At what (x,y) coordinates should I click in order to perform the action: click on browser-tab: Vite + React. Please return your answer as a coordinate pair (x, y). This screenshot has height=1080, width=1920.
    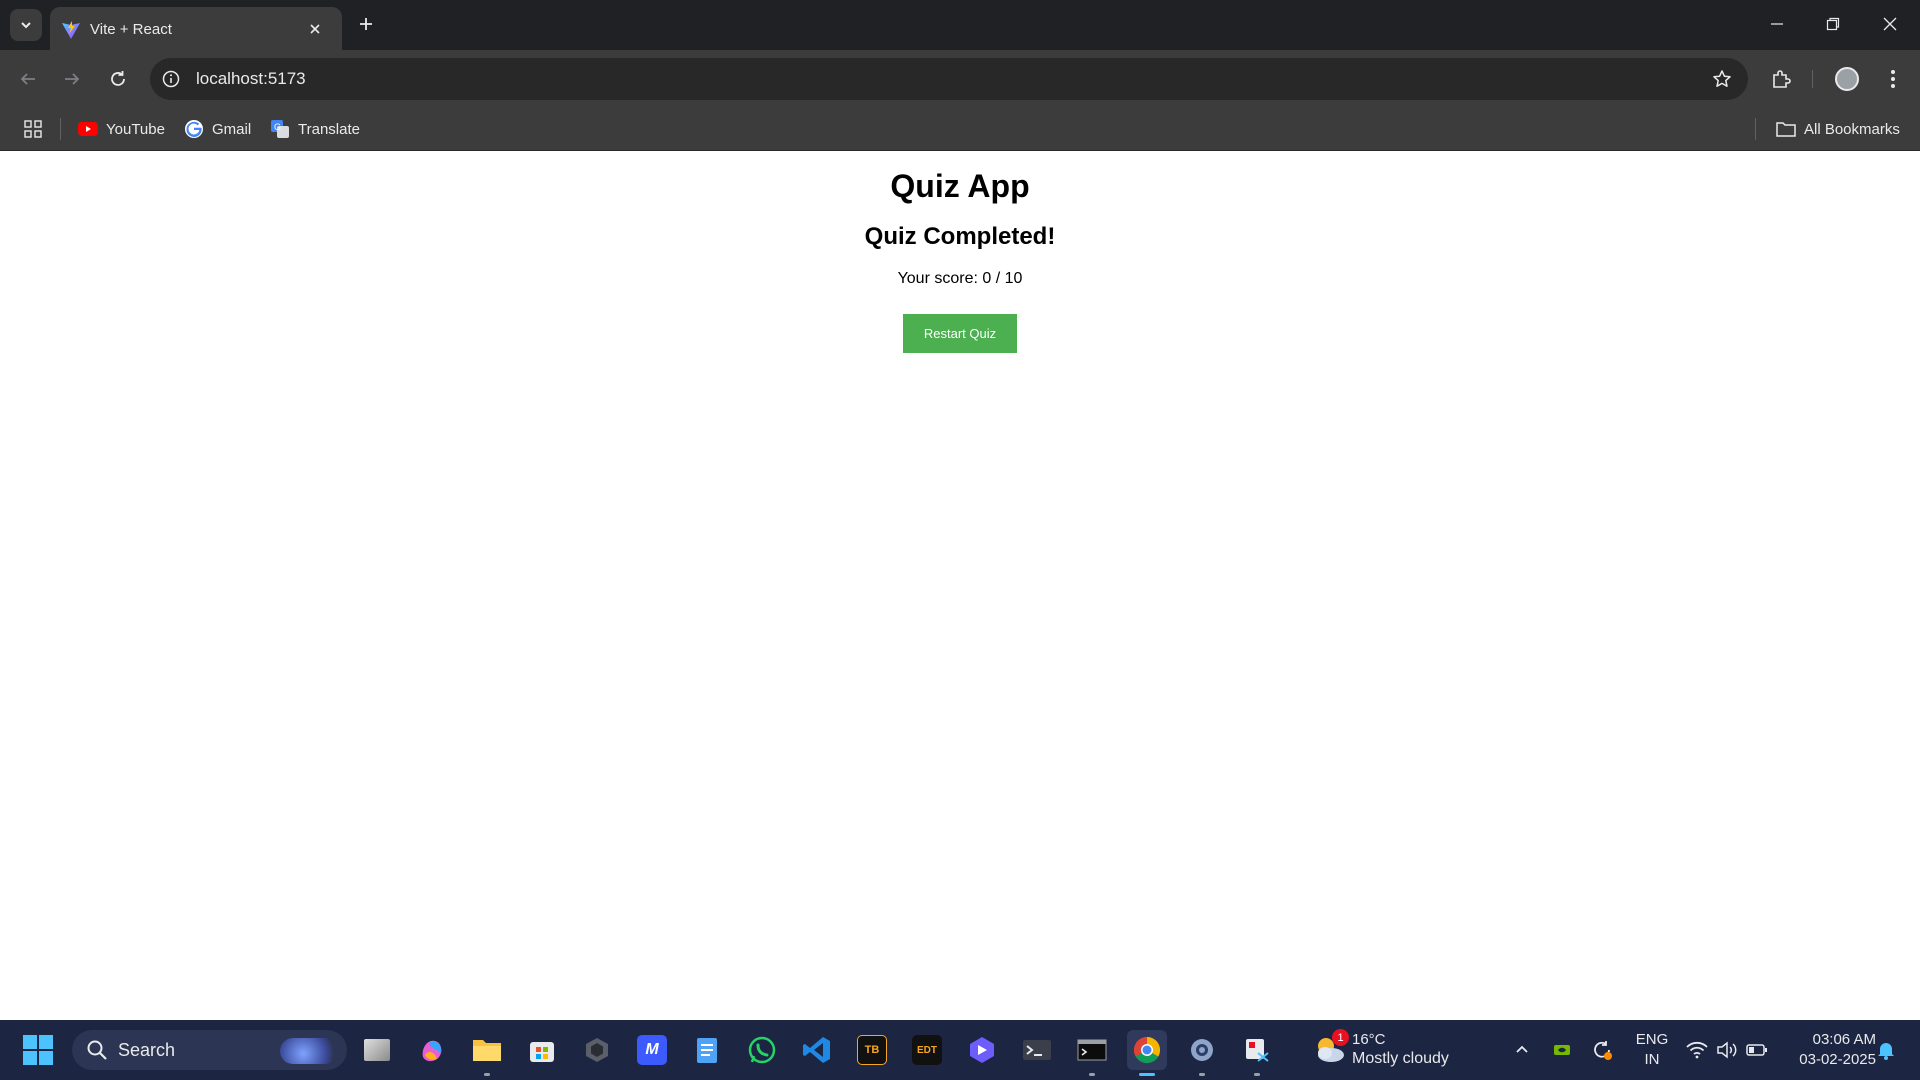
    Looking at the image, I should click on (196, 28).